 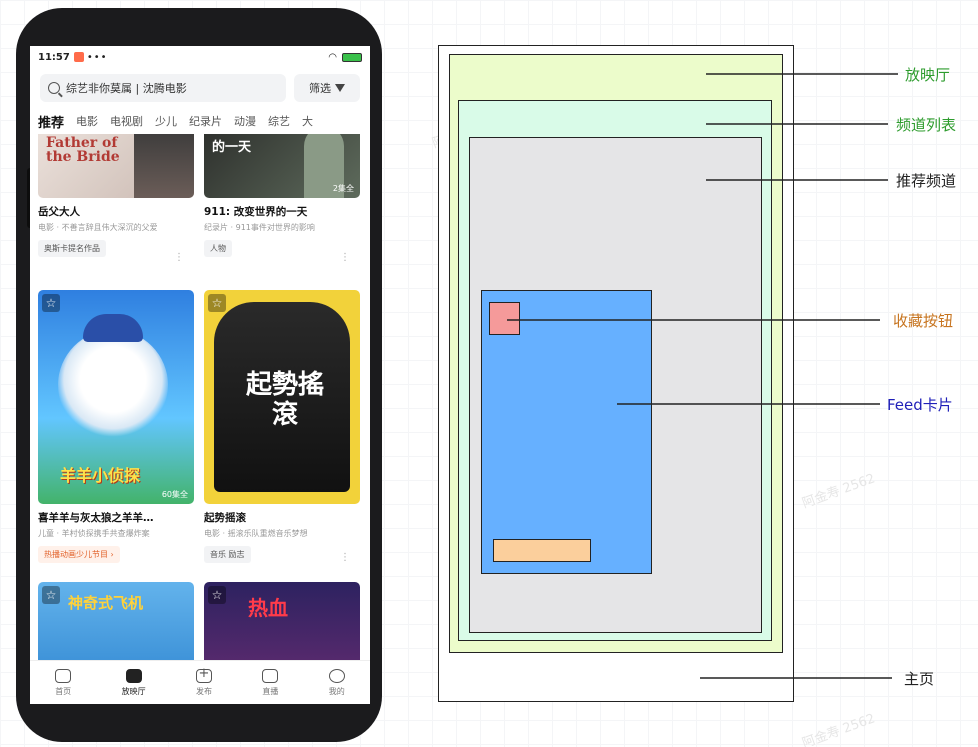 I want to click on tab-recommend: 推荐, so click(x=51, y=121).